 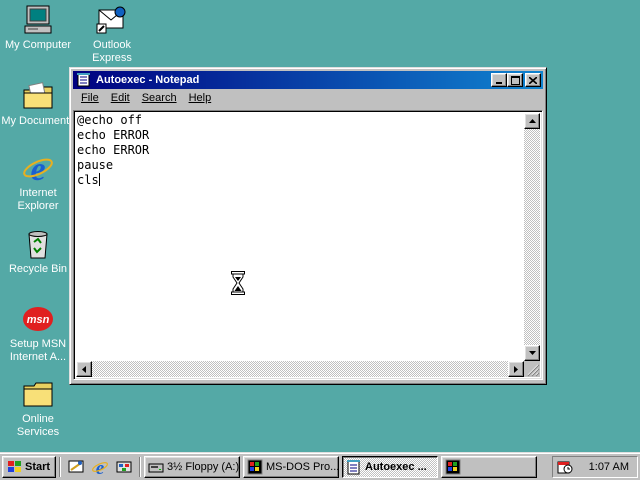 I want to click on menu-edit: Edit, so click(x=120, y=98).